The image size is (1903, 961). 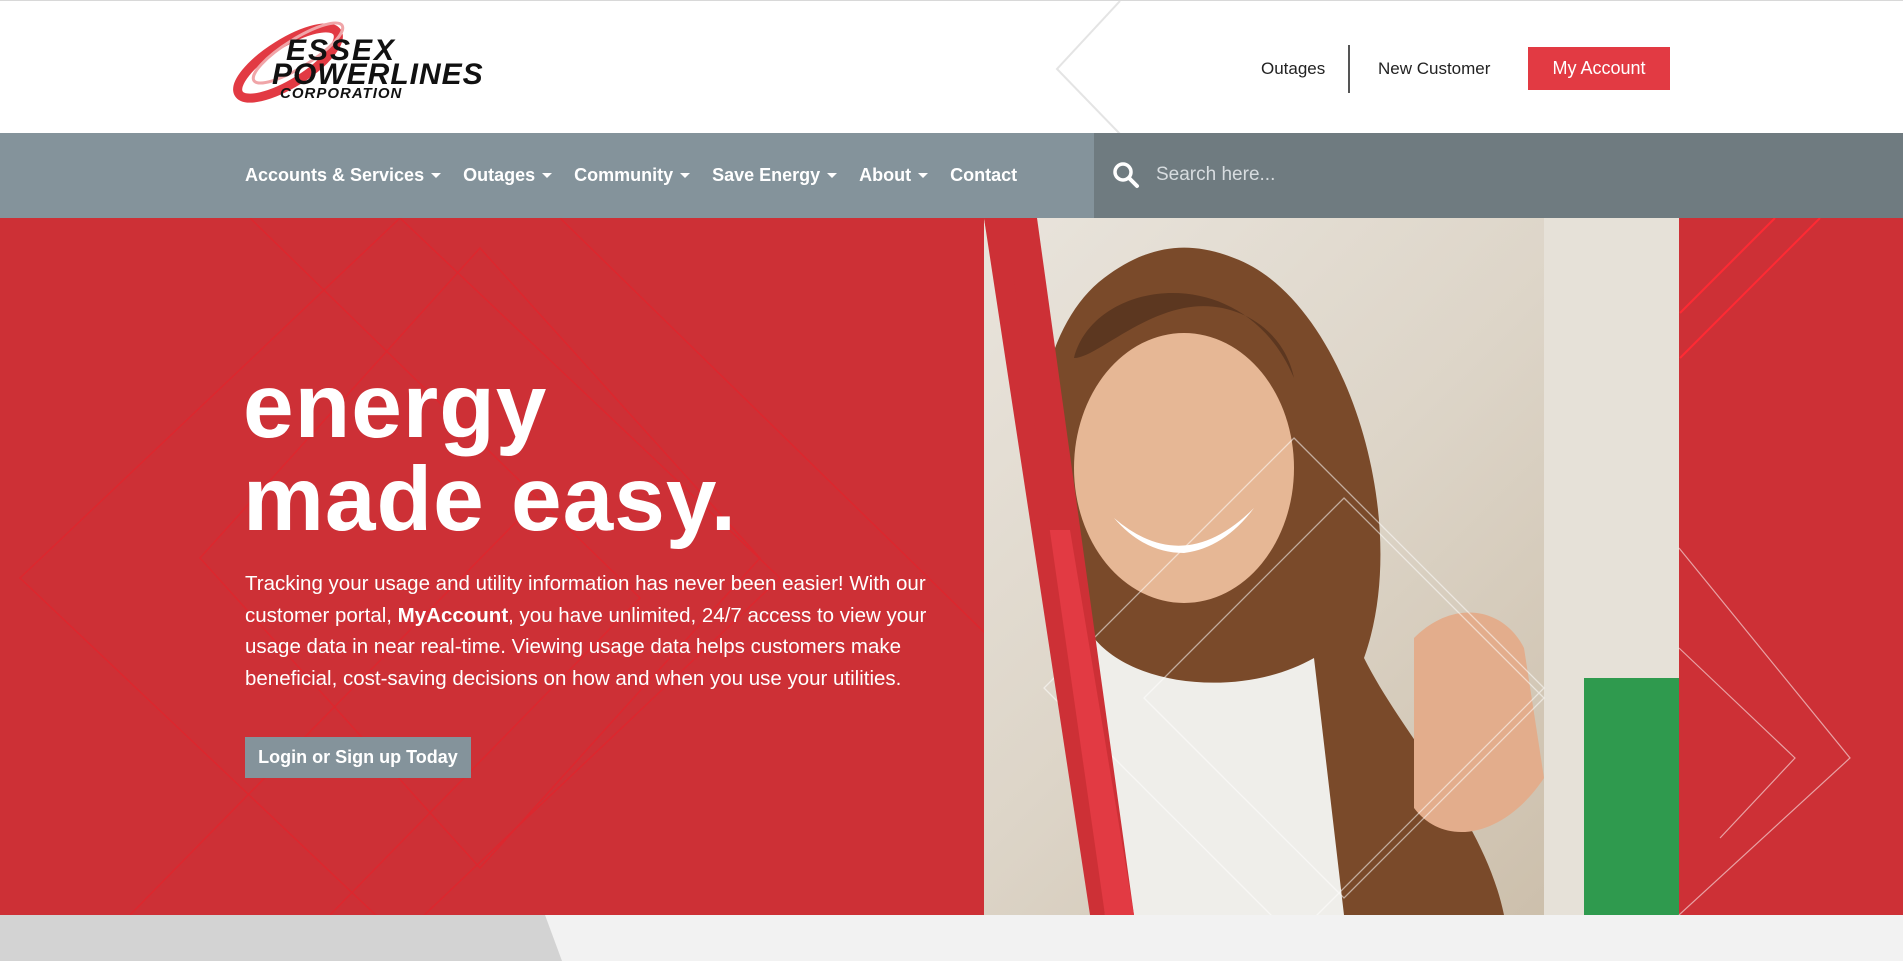 I want to click on nav-label: Accounts & Services, so click(x=335, y=175).